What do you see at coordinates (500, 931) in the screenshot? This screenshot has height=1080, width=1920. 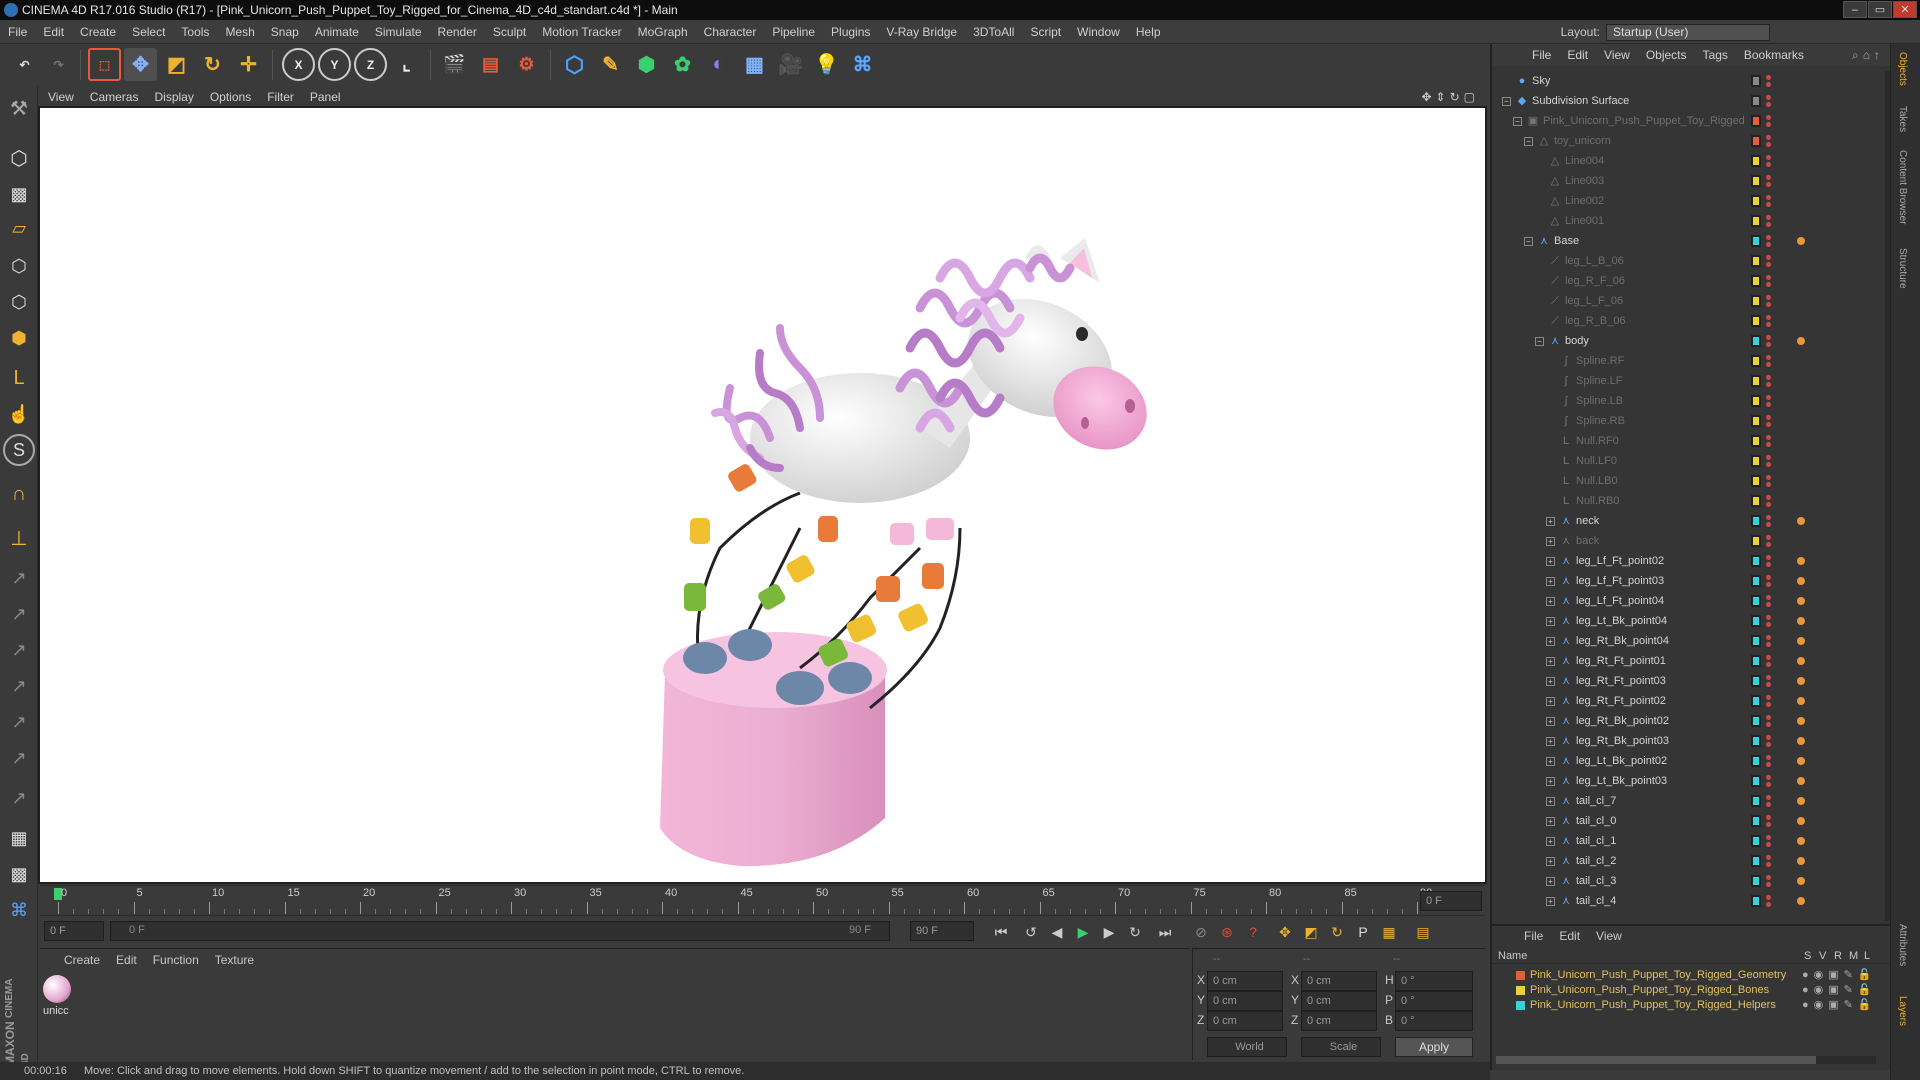 I see `frame-range-slider: 0 F 90 F` at bounding box center [500, 931].